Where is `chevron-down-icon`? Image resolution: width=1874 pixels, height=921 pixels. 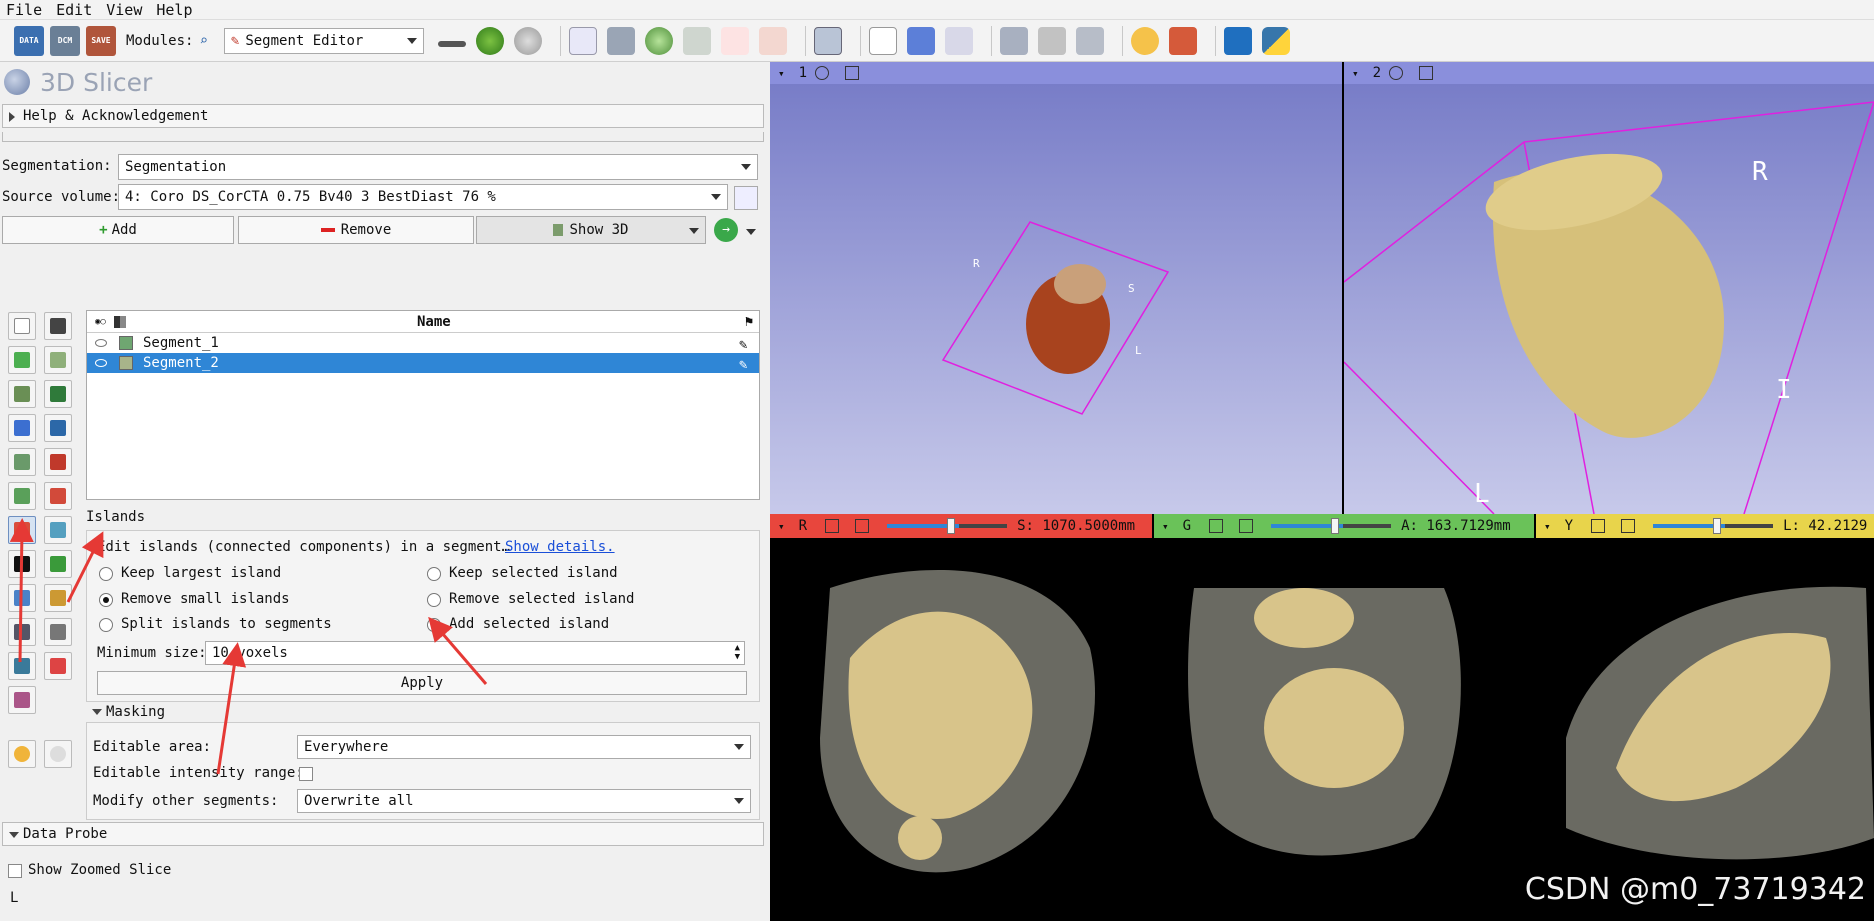 chevron-down-icon is located at coordinates (751, 232).